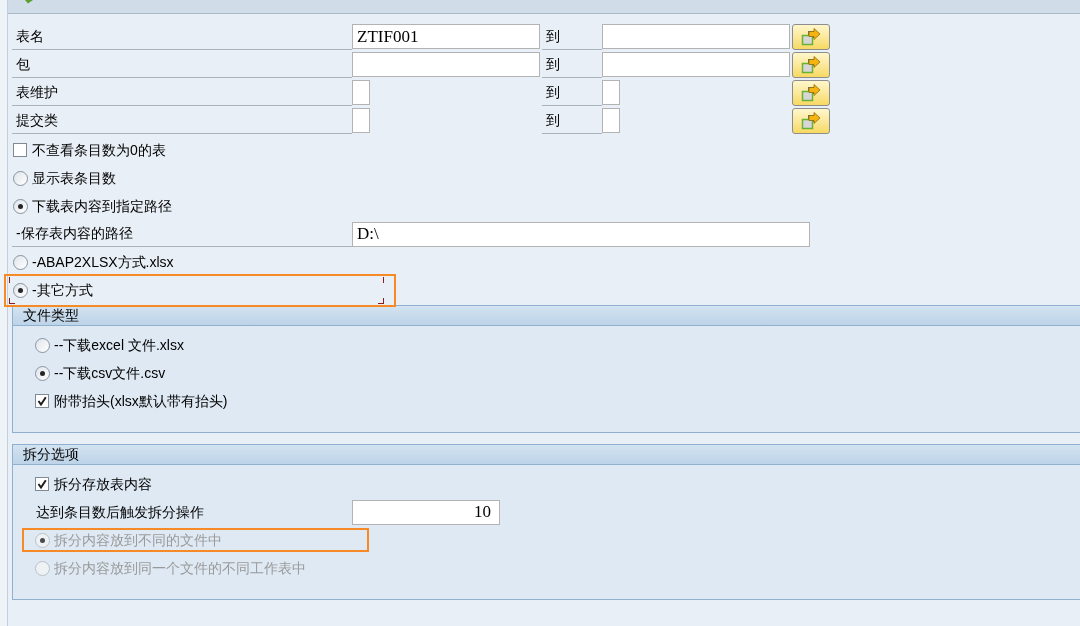 The width and height of the screenshot is (1080, 626). What do you see at coordinates (182, 65) in the screenshot?
I see `field-label: 包` at bounding box center [182, 65].